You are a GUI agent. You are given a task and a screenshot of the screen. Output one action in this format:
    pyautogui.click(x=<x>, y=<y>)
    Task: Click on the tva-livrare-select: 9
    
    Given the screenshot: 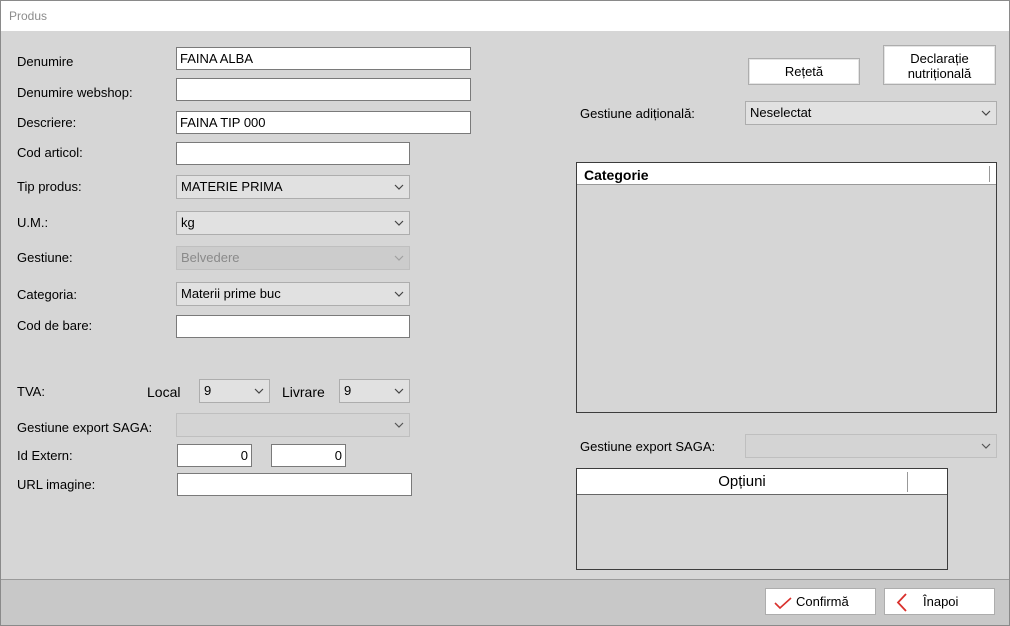 What is the action you would take?
    pyautogui.click(x=374, y=391)
    